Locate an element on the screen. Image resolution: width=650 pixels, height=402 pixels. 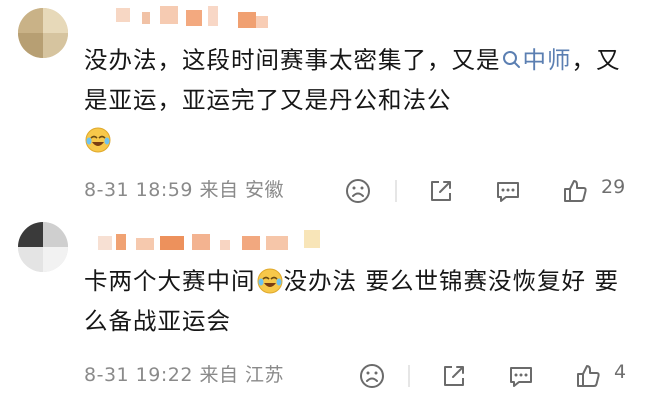
comment-meta: 8-31 19:22 来自 江苏 is located at coordinates (184, 373).